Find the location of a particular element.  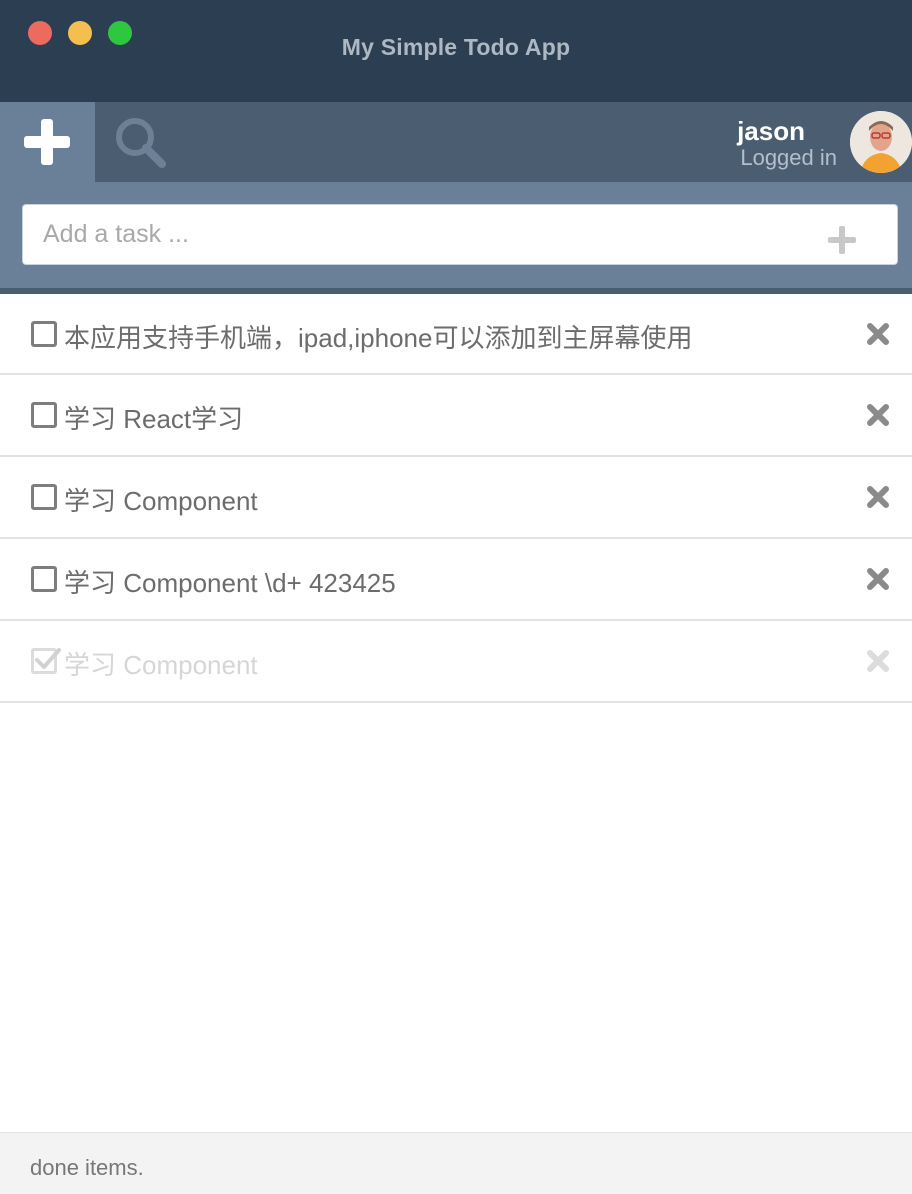

task-row: 学习 Component is located at coordinates (456, 498).